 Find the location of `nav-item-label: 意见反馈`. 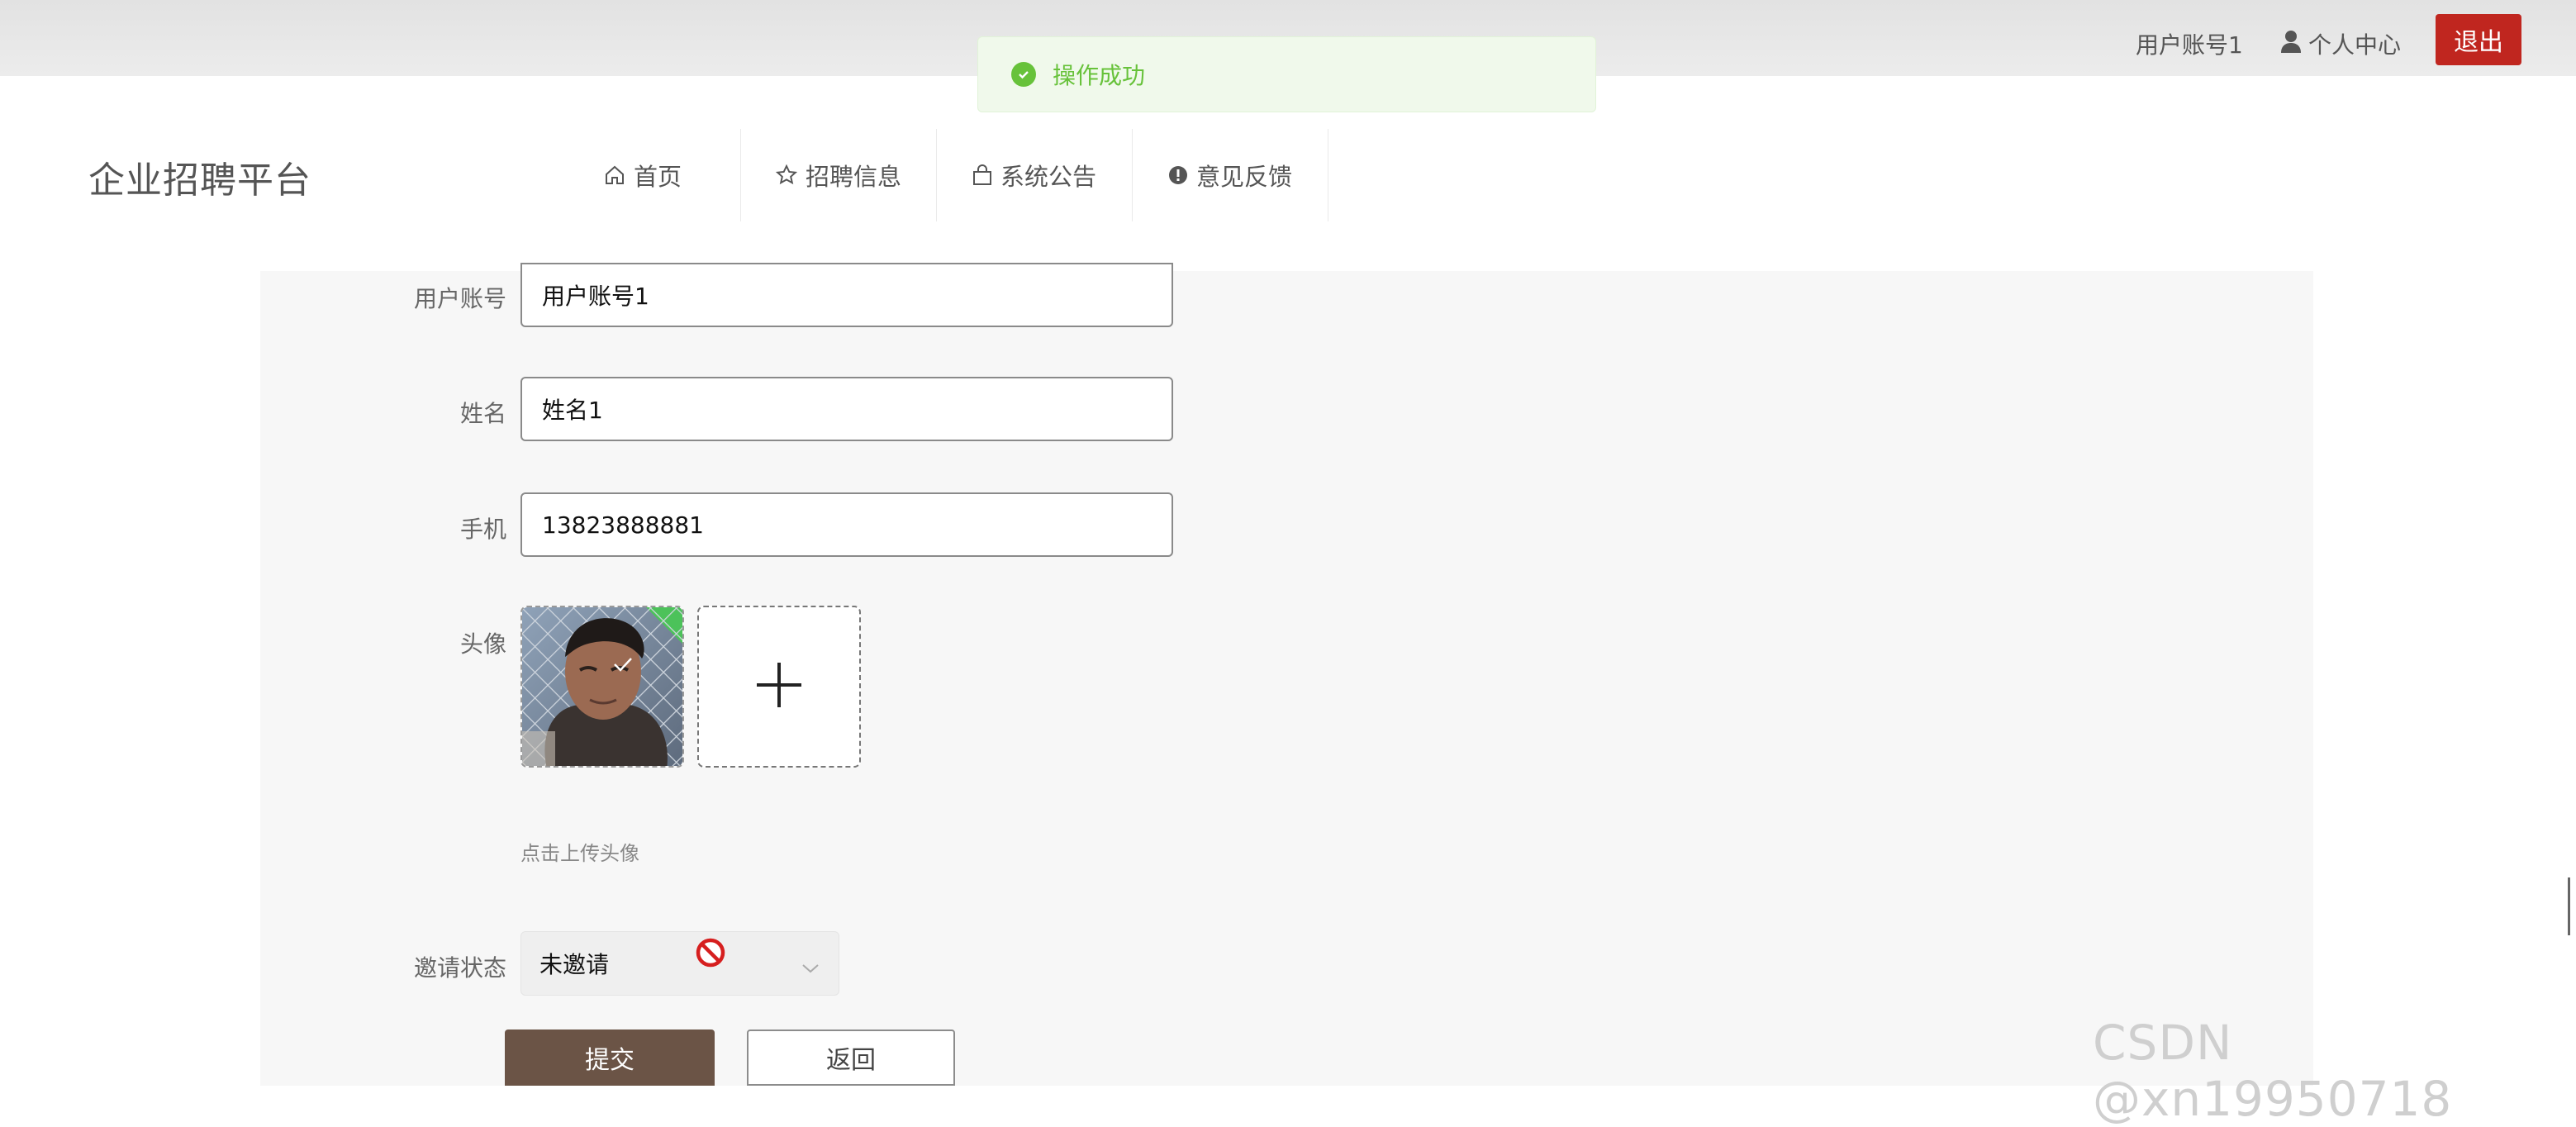

nav-item-label: 意见反馈 is located at coordinates (1243, 177).